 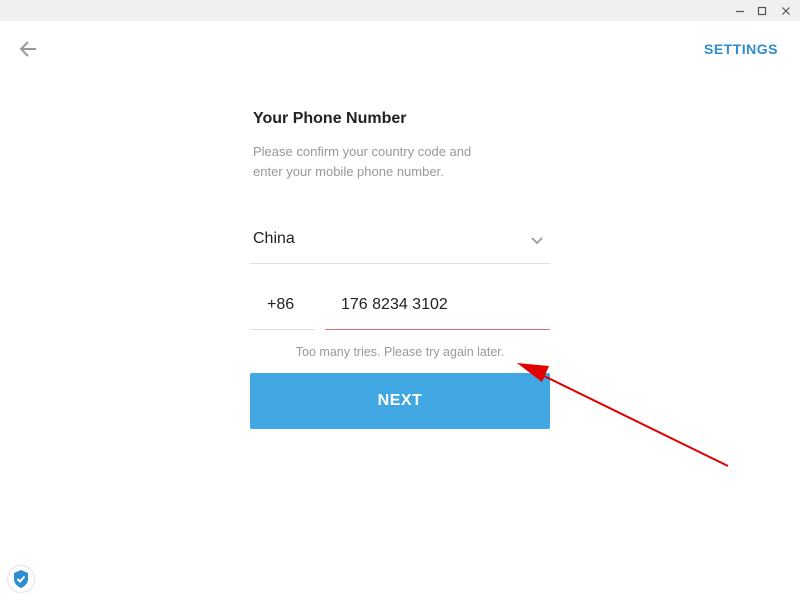 I want to click on title-bar, so click(x=400, y=10).